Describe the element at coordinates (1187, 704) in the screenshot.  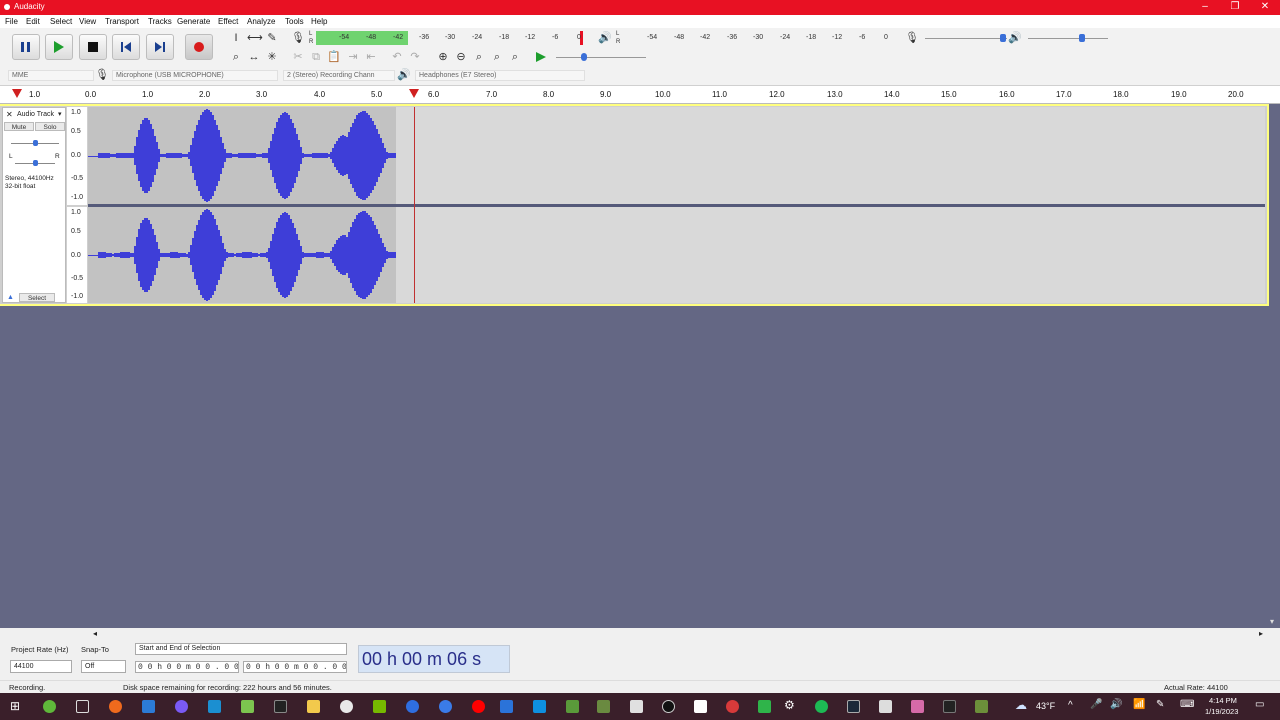
I see `tray-keyboard-icon: ⌨` at that location.